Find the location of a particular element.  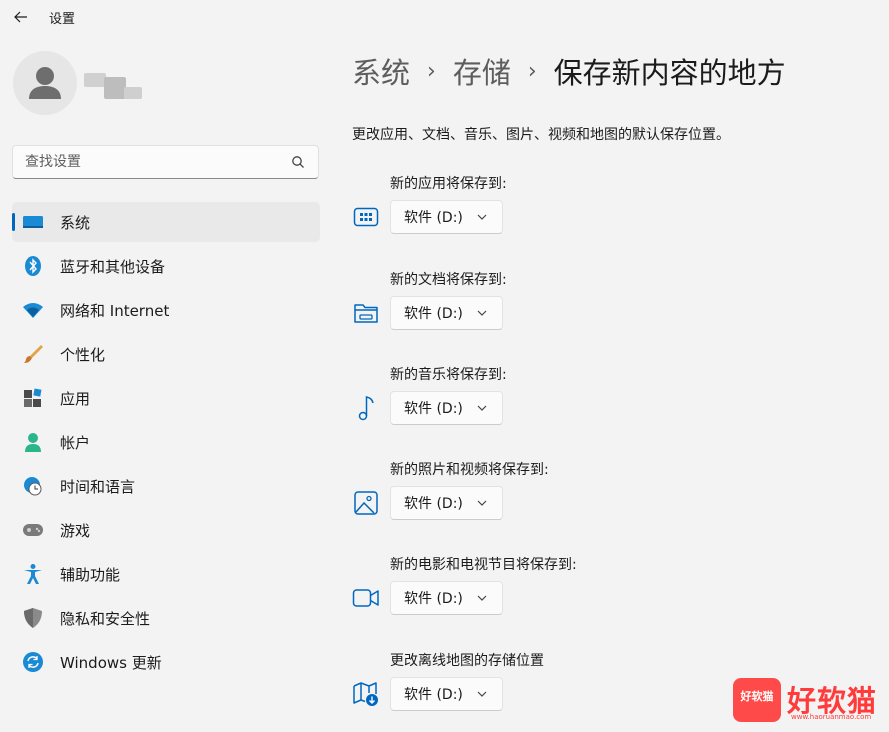

nav-item-label: 隐私和安全性 is located at coordinates (105, 618).